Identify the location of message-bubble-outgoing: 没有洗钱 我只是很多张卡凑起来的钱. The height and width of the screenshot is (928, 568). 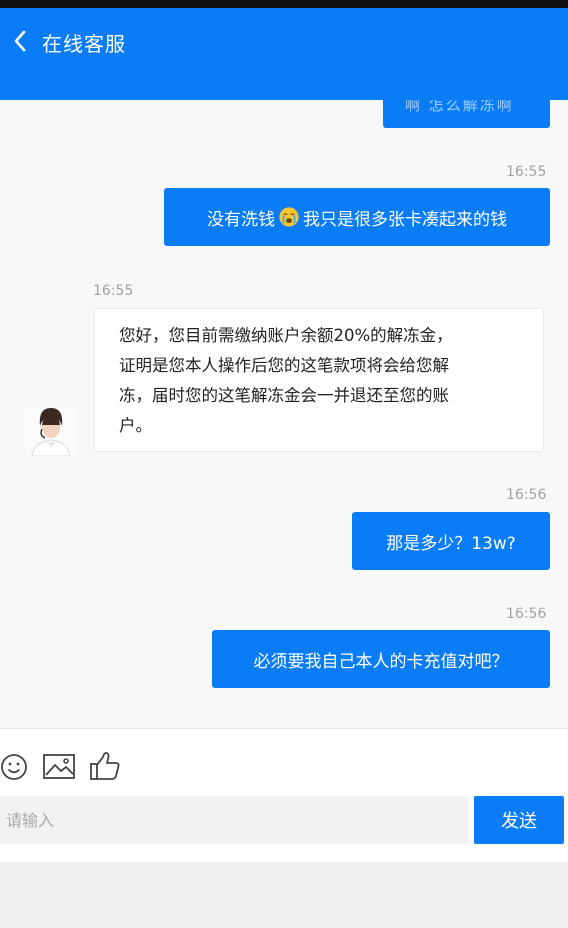
(357, 217).